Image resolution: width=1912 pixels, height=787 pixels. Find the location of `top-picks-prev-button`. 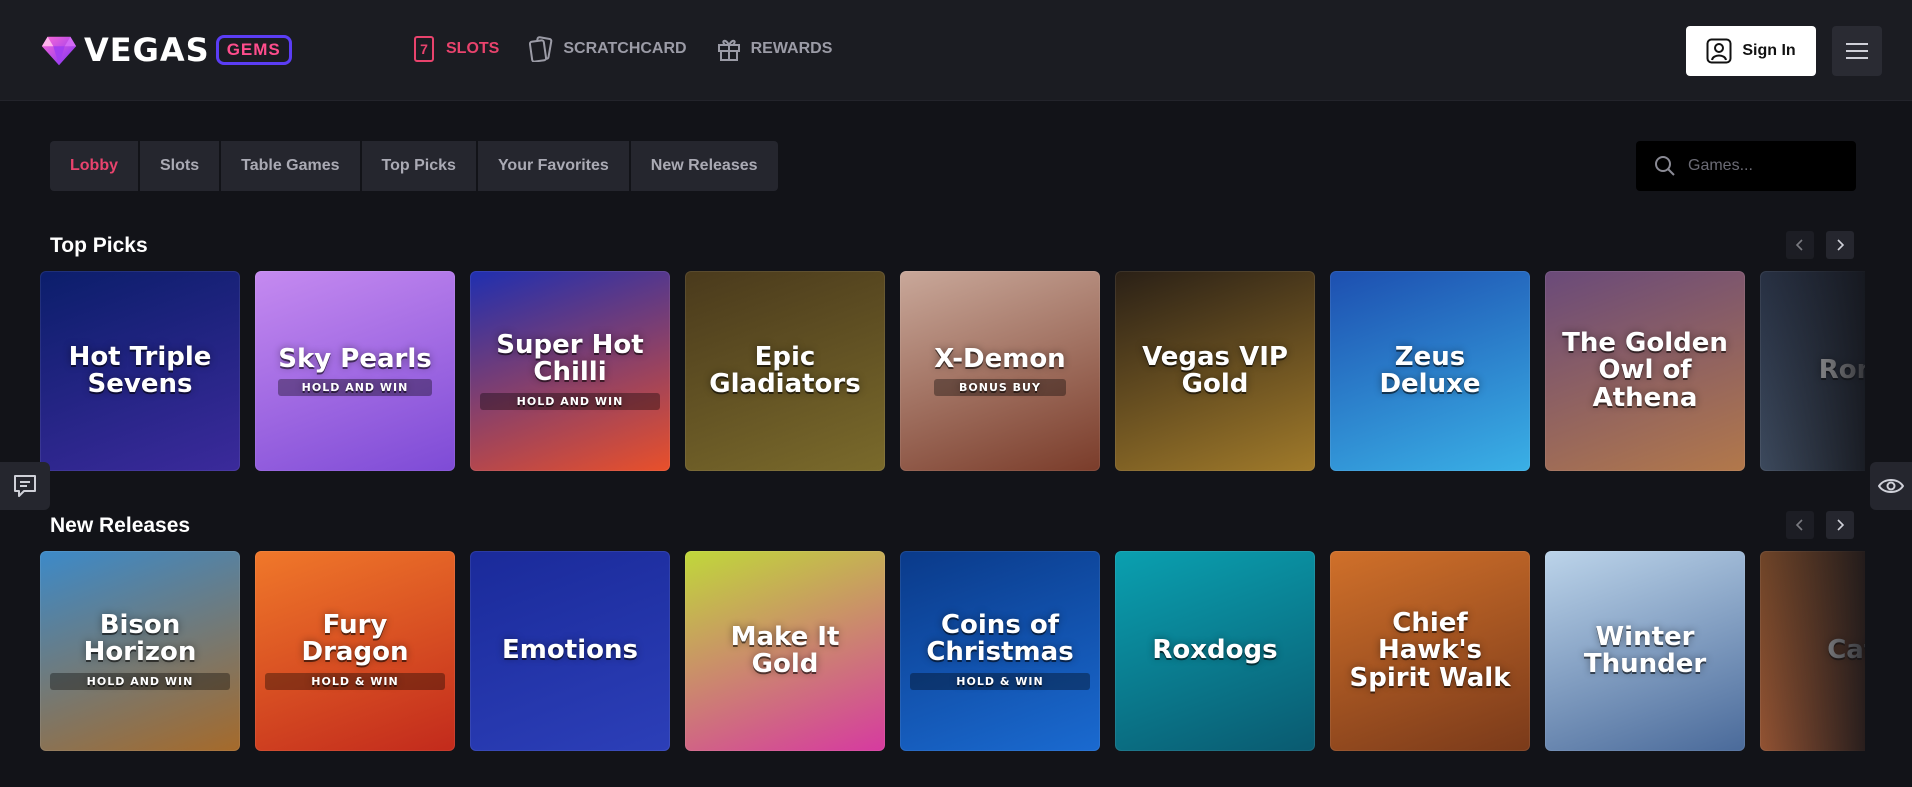

top-picks-prev-button is located at coordinates (1800, 245).